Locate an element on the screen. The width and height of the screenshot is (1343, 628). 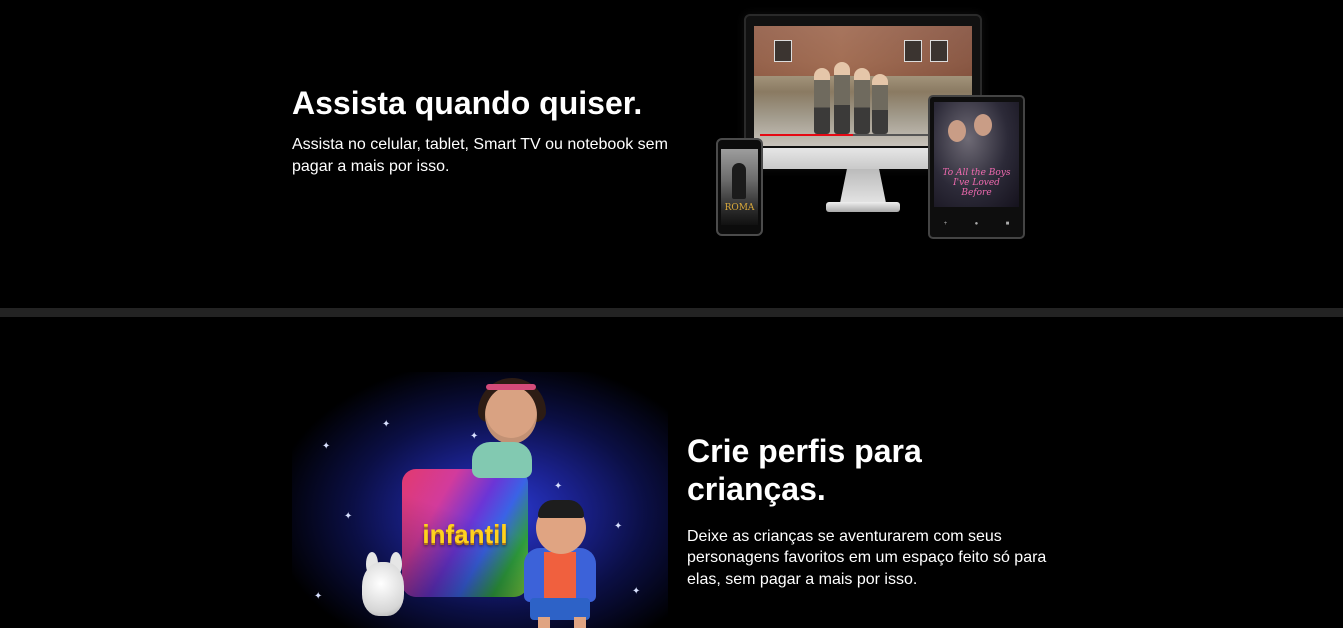
infantil-label: infantil is located at coordinates (465, 534).